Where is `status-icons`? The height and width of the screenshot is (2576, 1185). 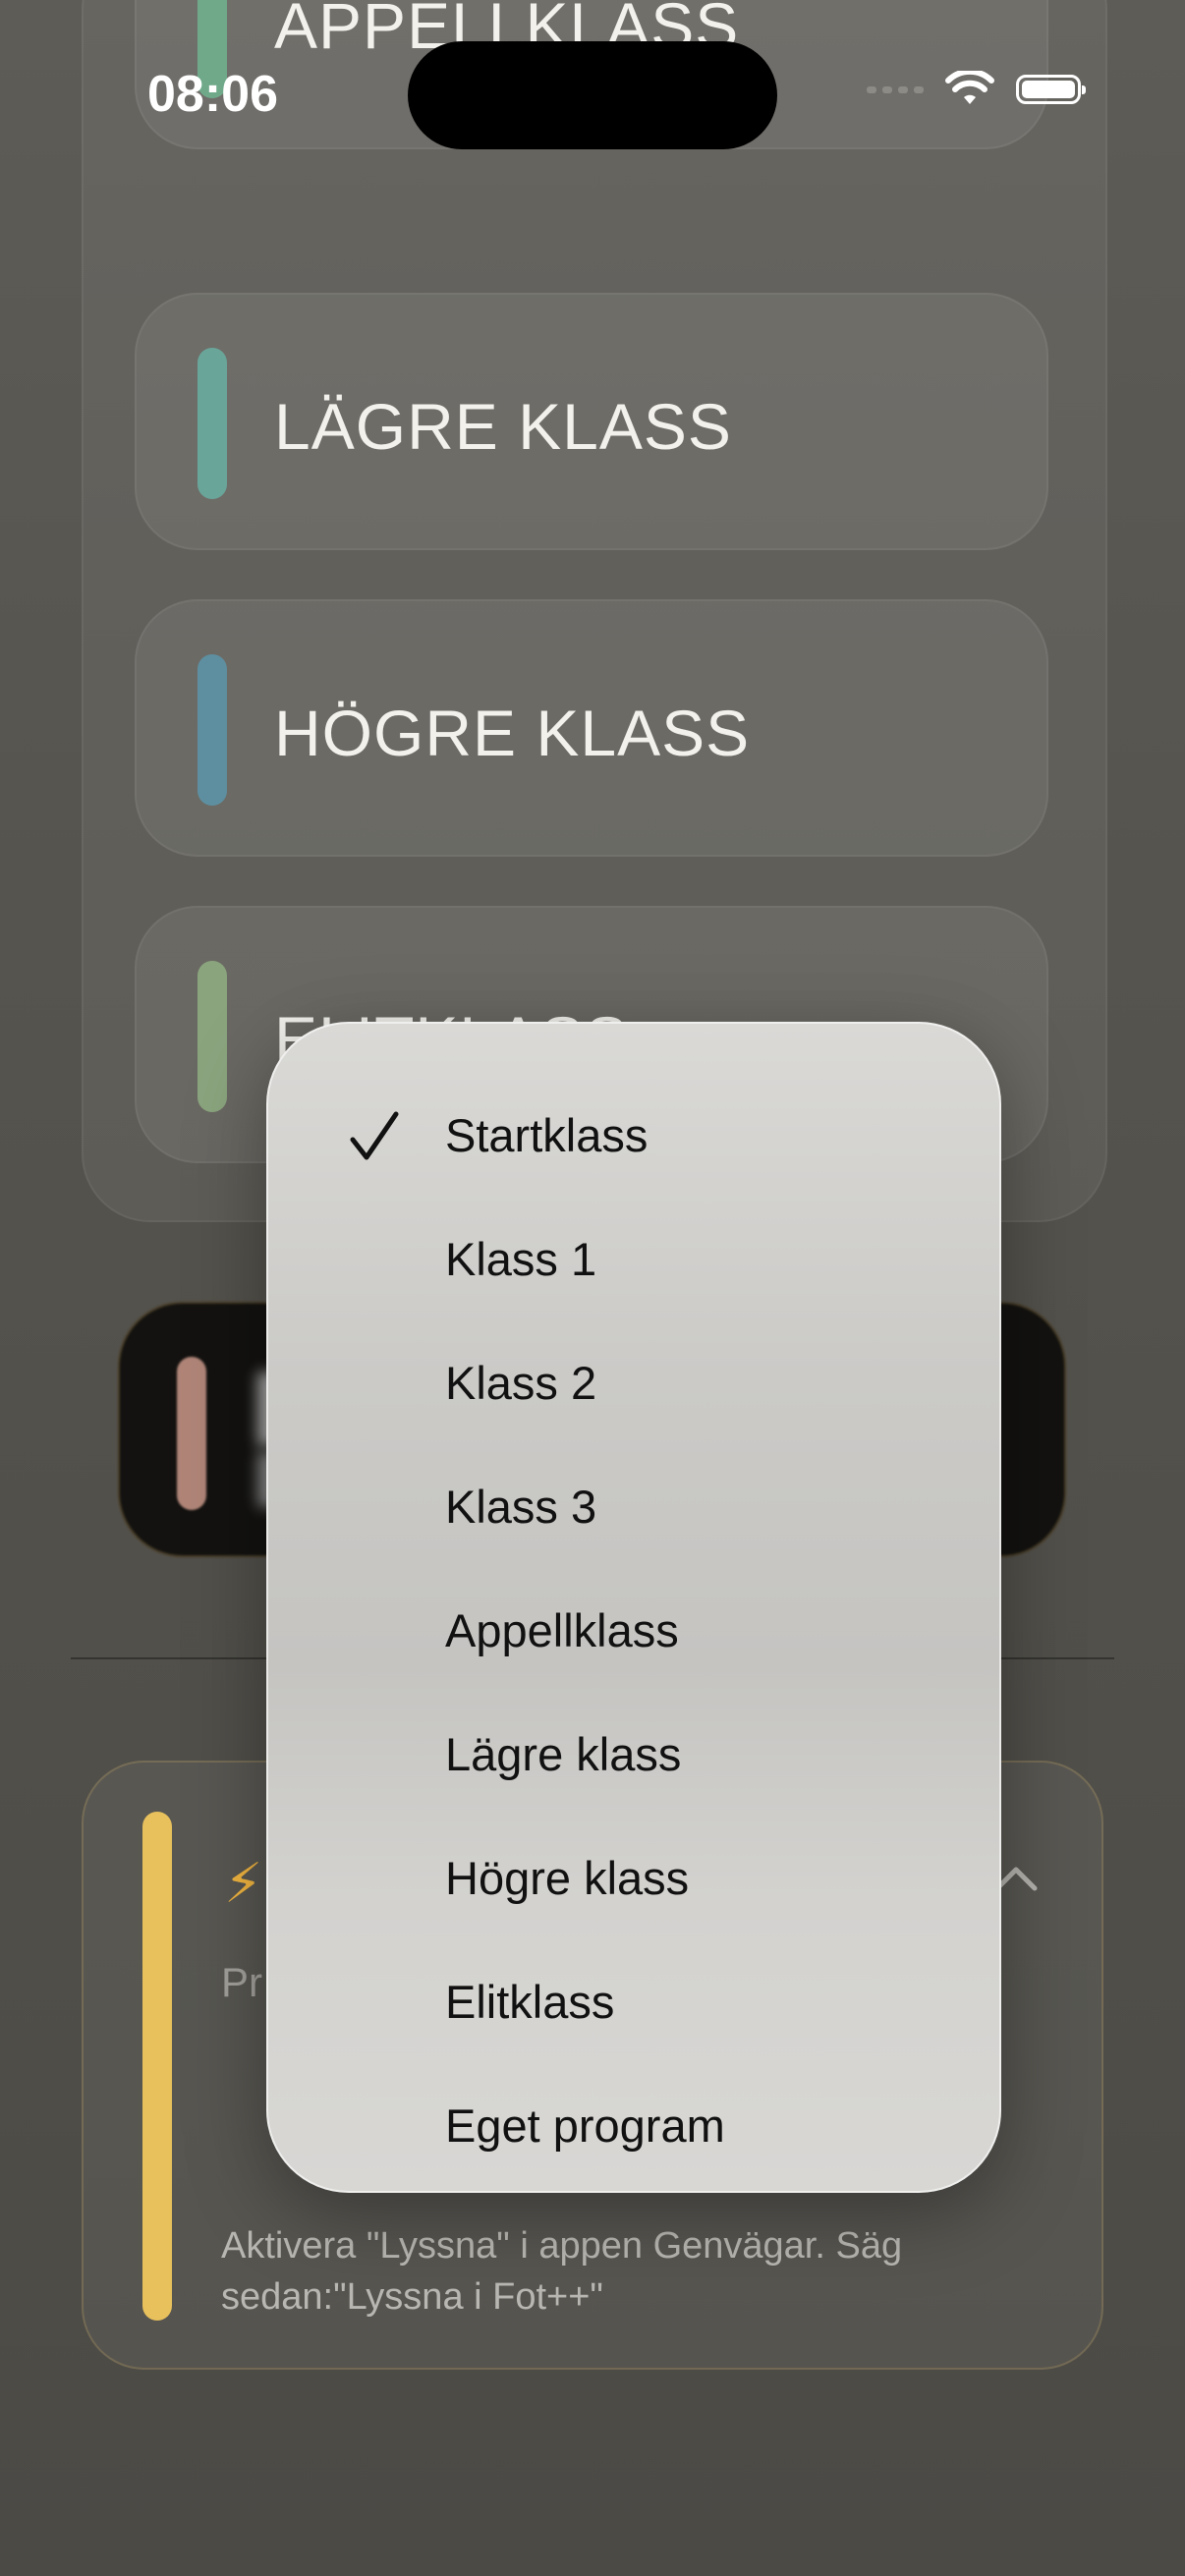 status-icons is located at coordinates (977, 89).